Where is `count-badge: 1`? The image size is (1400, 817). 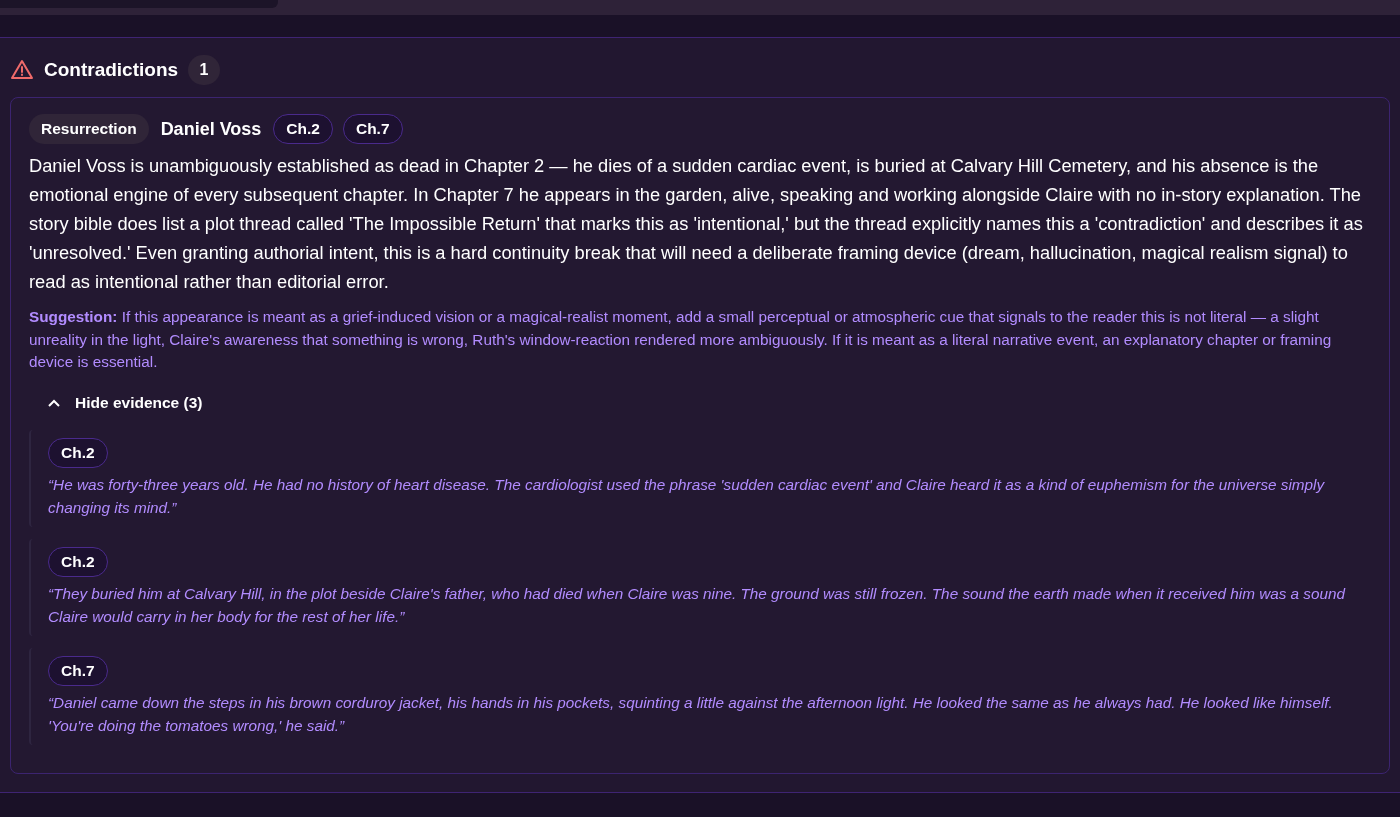
count-badge: 1 is located at coordinates (204, 70).